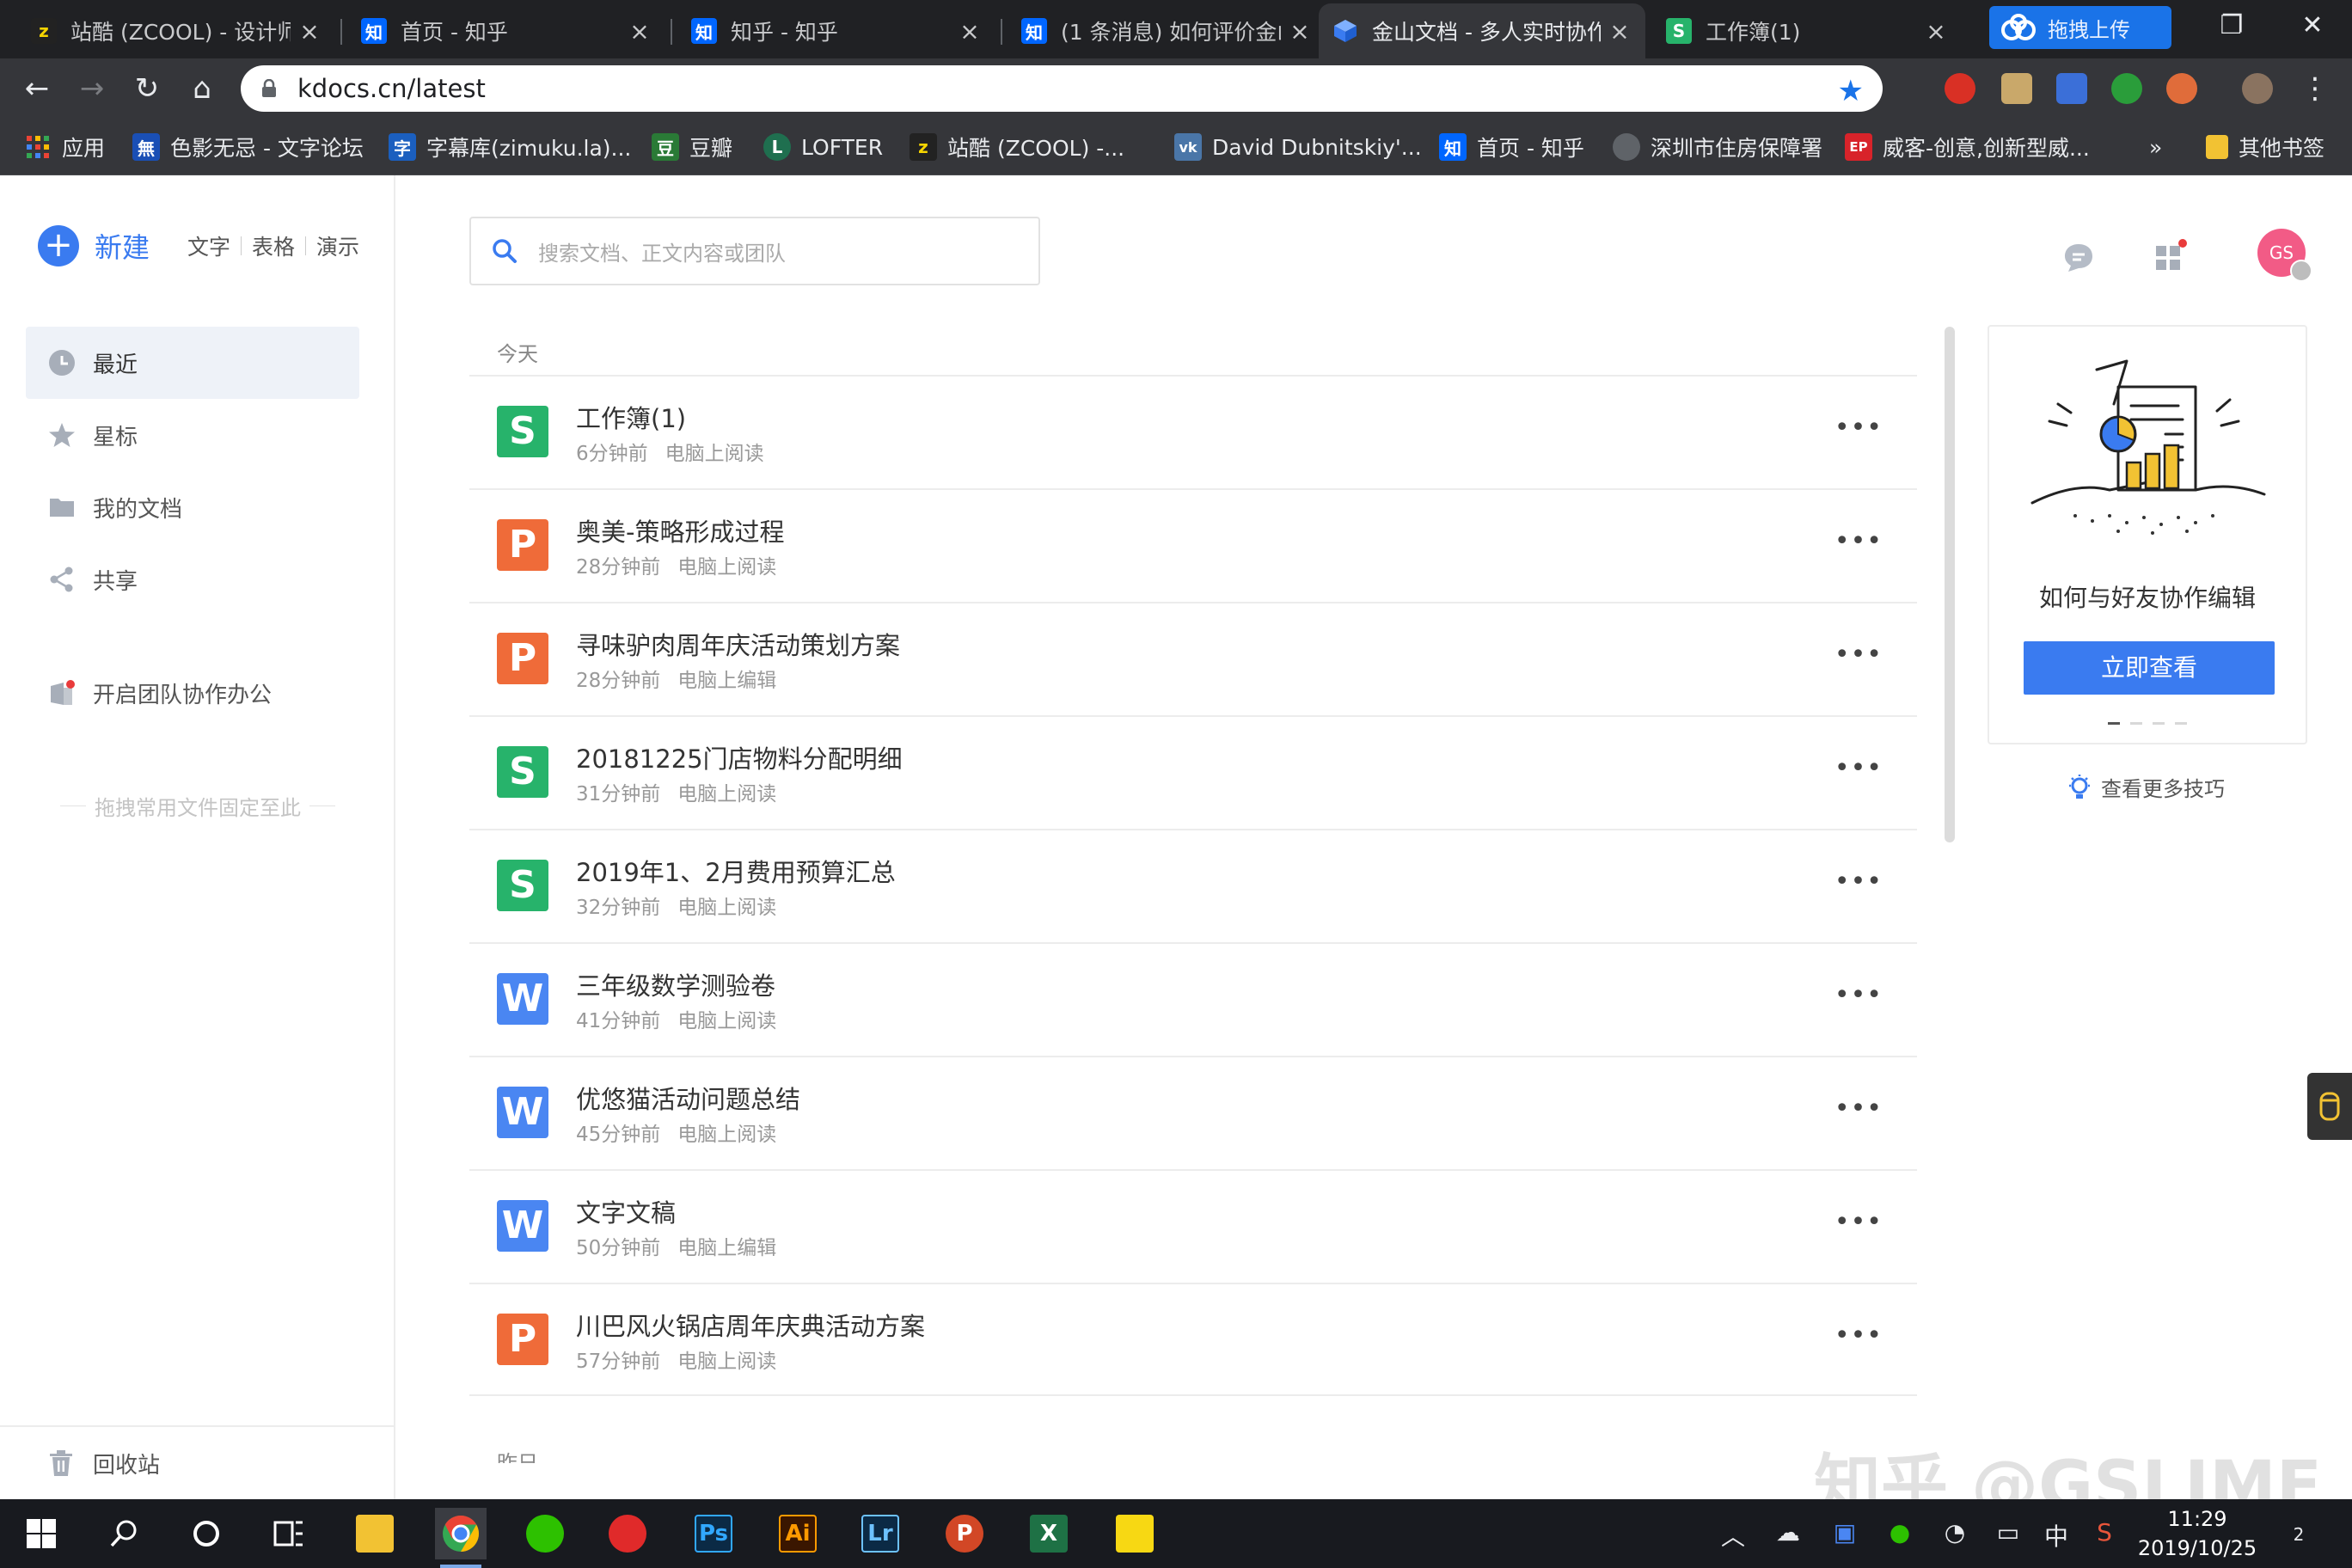 The height and width of the screenshot is (1568, 2352). Describe the element at coordinates (1135, 1533) in the screenshot. I see `sticky-notes-icon` at that location.